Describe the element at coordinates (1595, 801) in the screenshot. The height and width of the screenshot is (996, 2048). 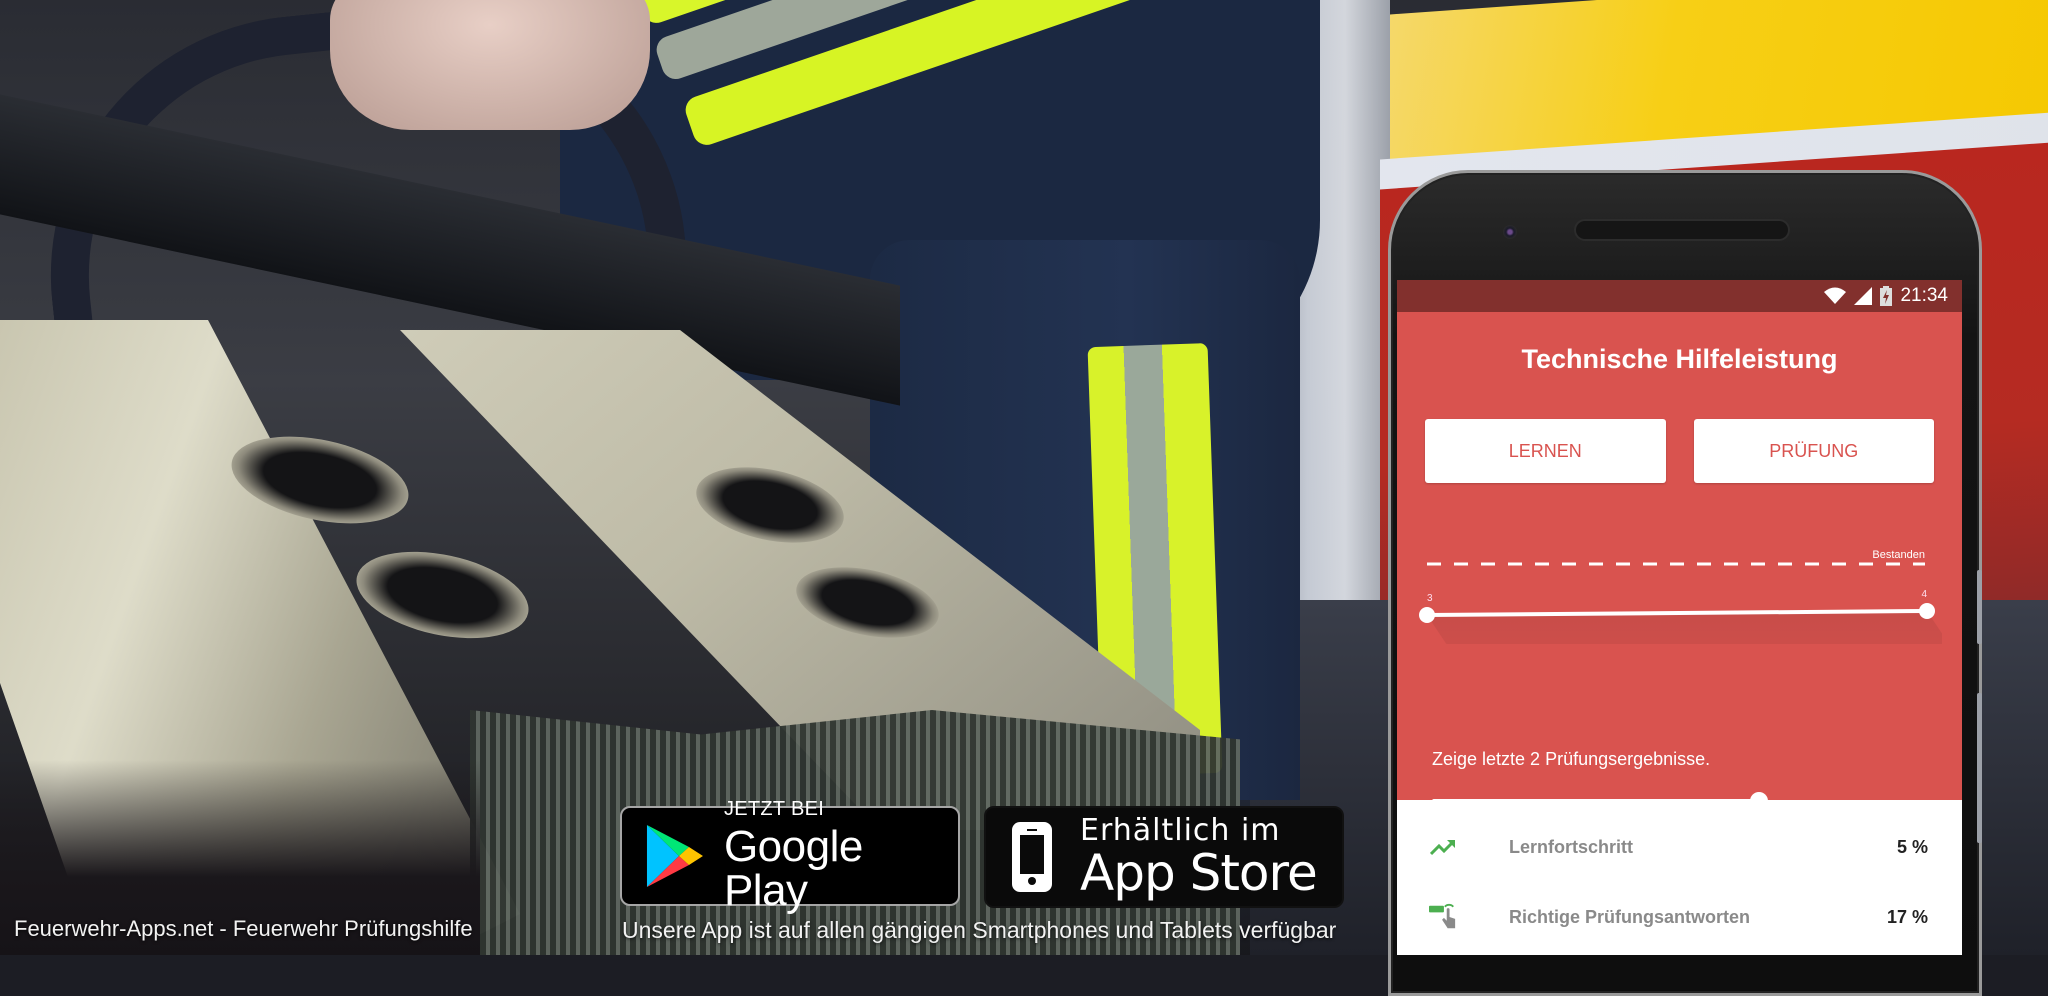
I see `slider-fill` at that location.